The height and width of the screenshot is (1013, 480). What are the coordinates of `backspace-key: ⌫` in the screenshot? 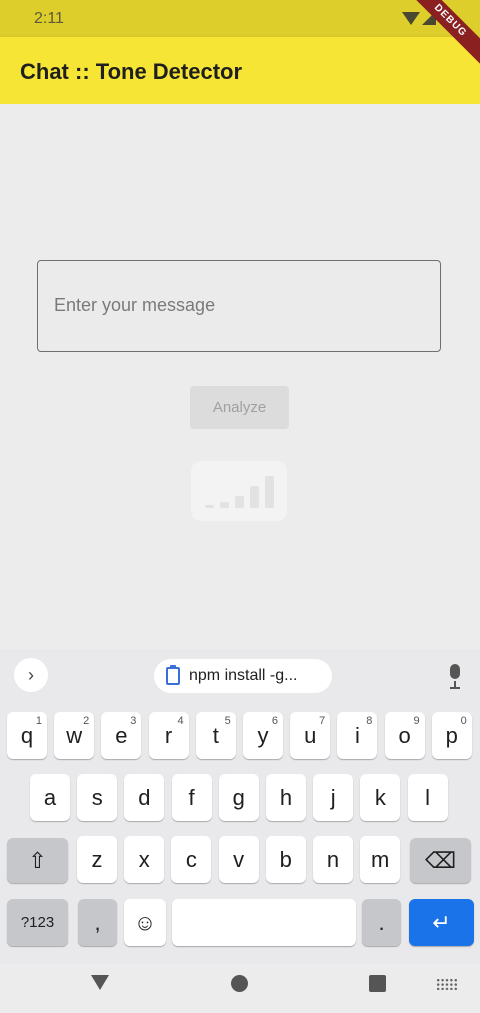 It's located at (440, 860).